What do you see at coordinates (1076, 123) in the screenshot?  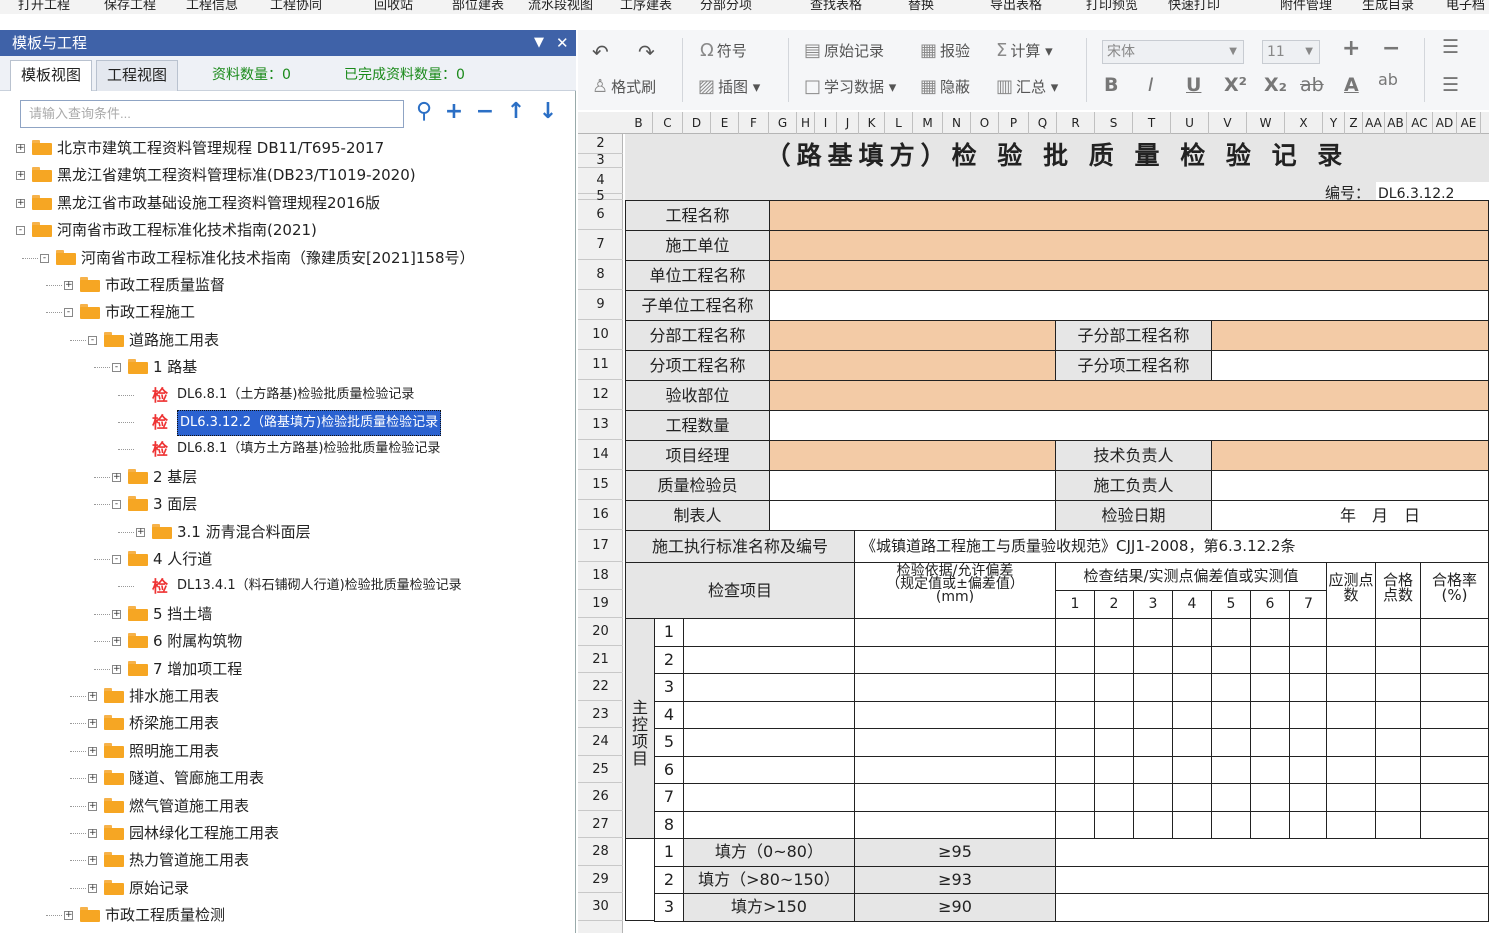 I see `column-header-cell: R` at bounding box center [1076, 123].